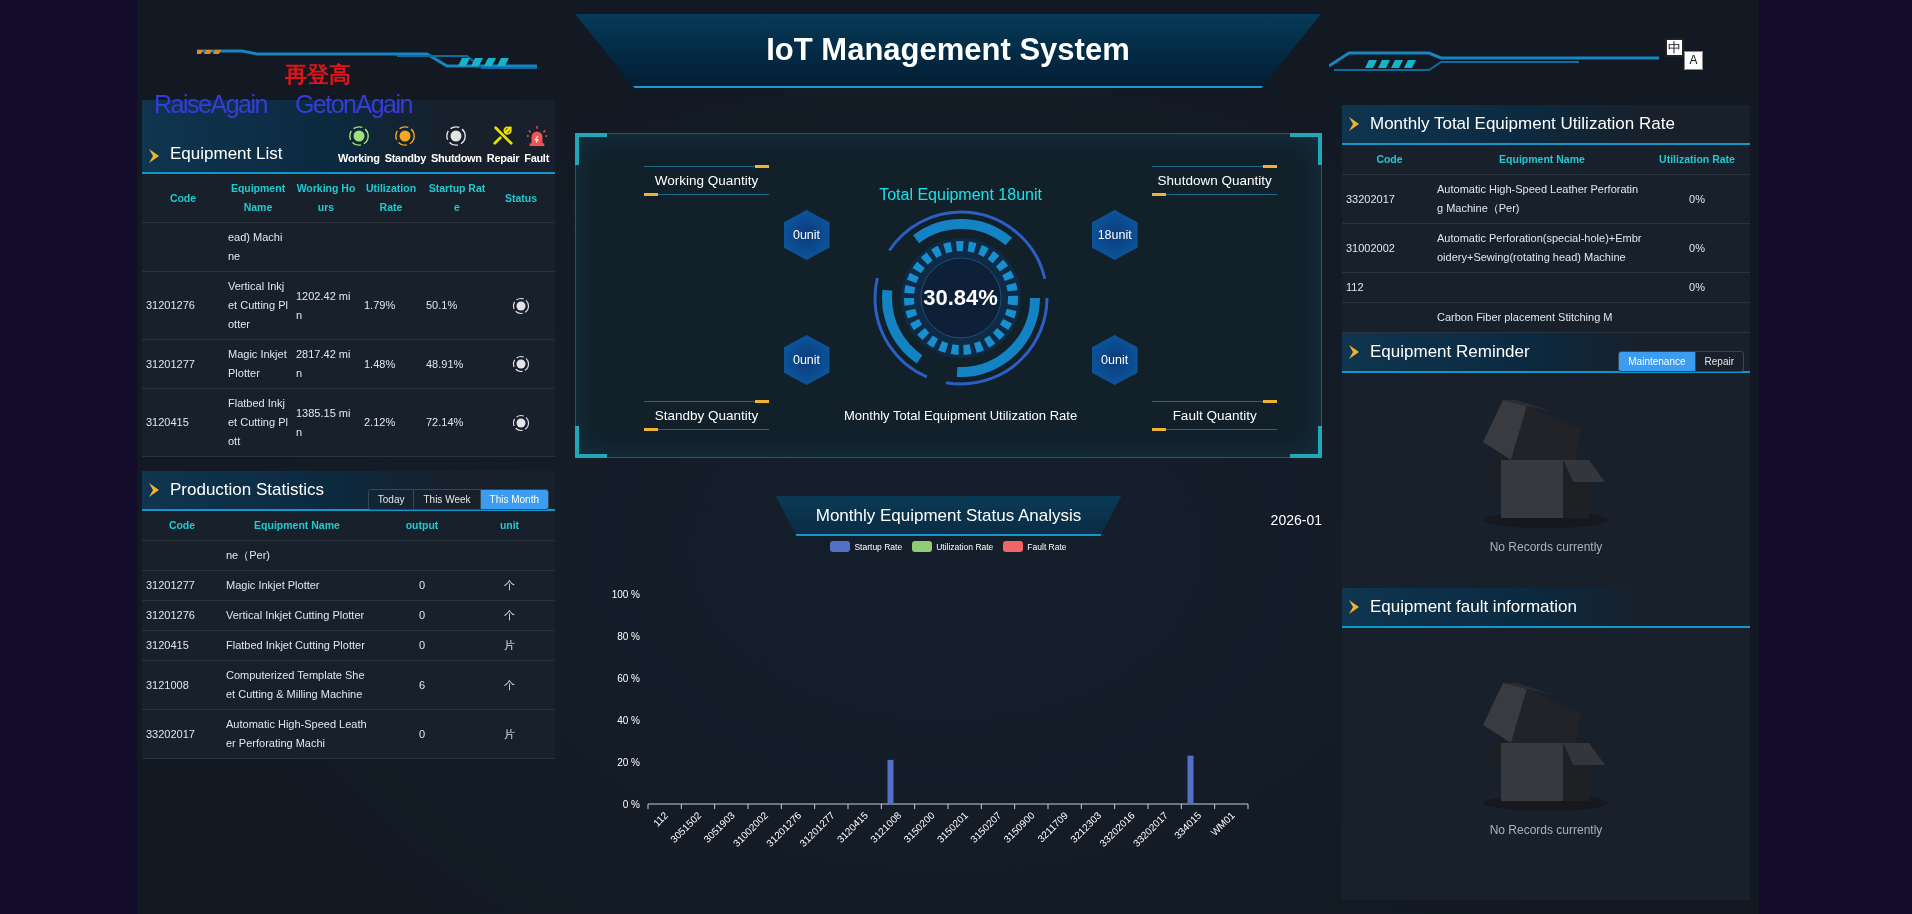  Describe the element at coordinates (353, 104) in the screenshot. I see `logo-text: GetonAgain` at that location.